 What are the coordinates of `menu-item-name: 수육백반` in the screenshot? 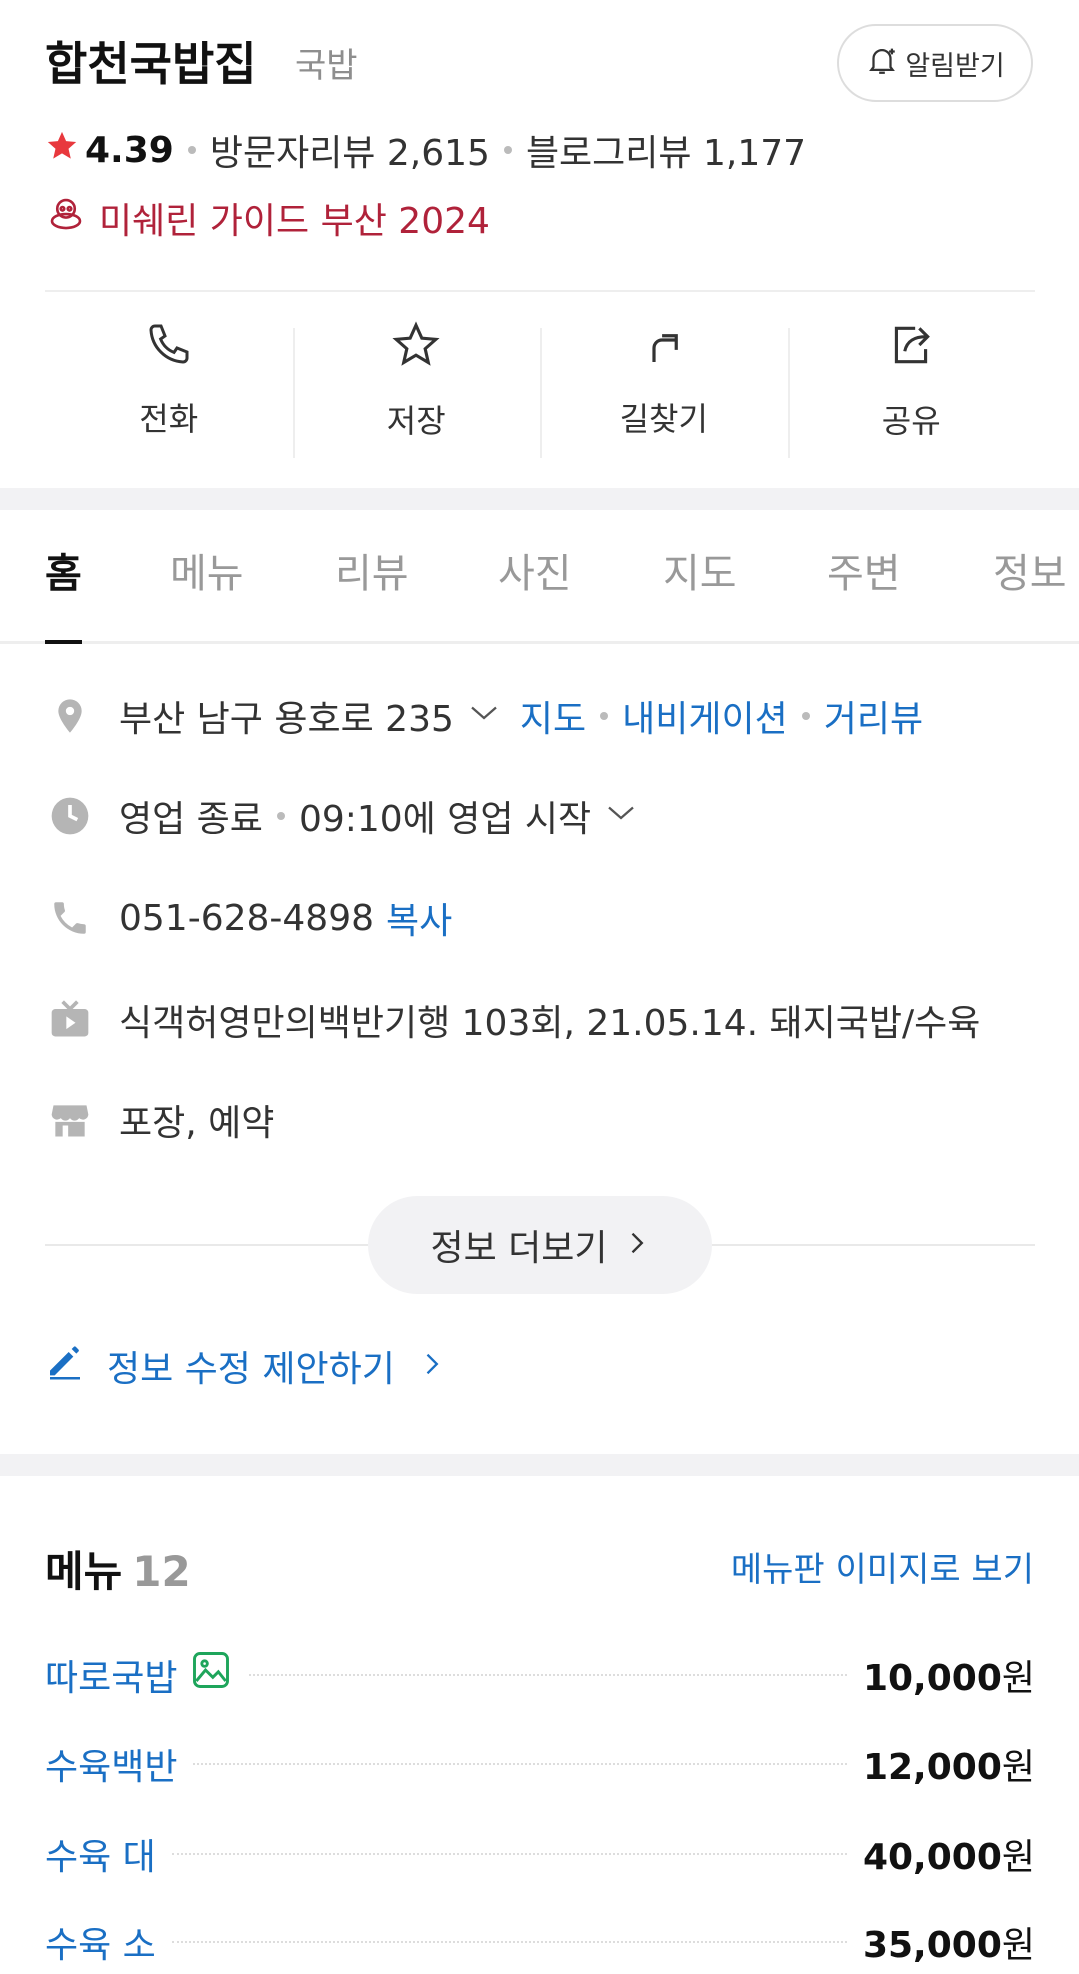 It's located at (111, 1767).